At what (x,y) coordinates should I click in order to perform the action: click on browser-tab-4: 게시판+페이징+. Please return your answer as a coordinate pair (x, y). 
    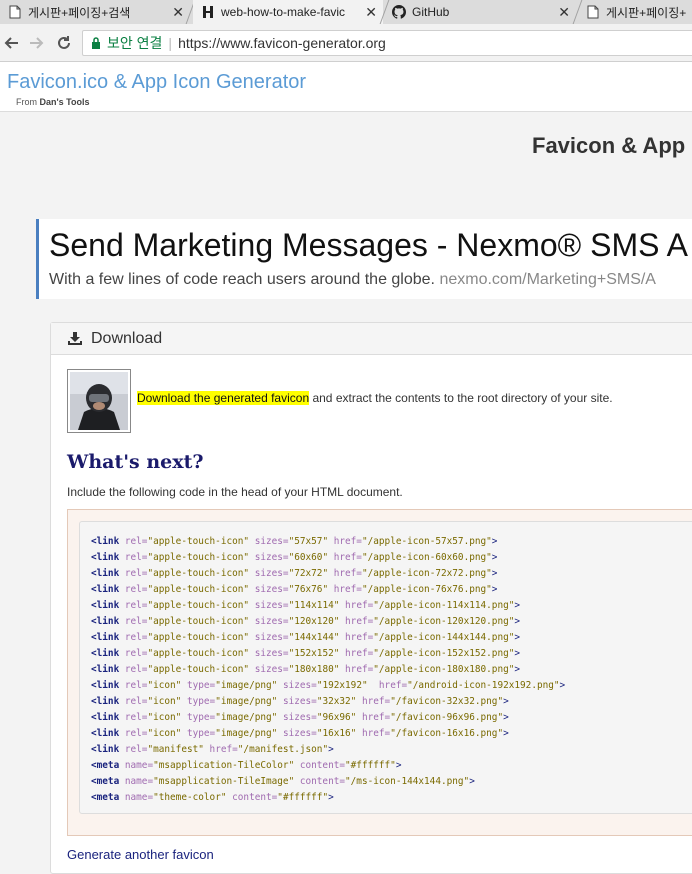
    Looking at the image, I should click on (636, 12).